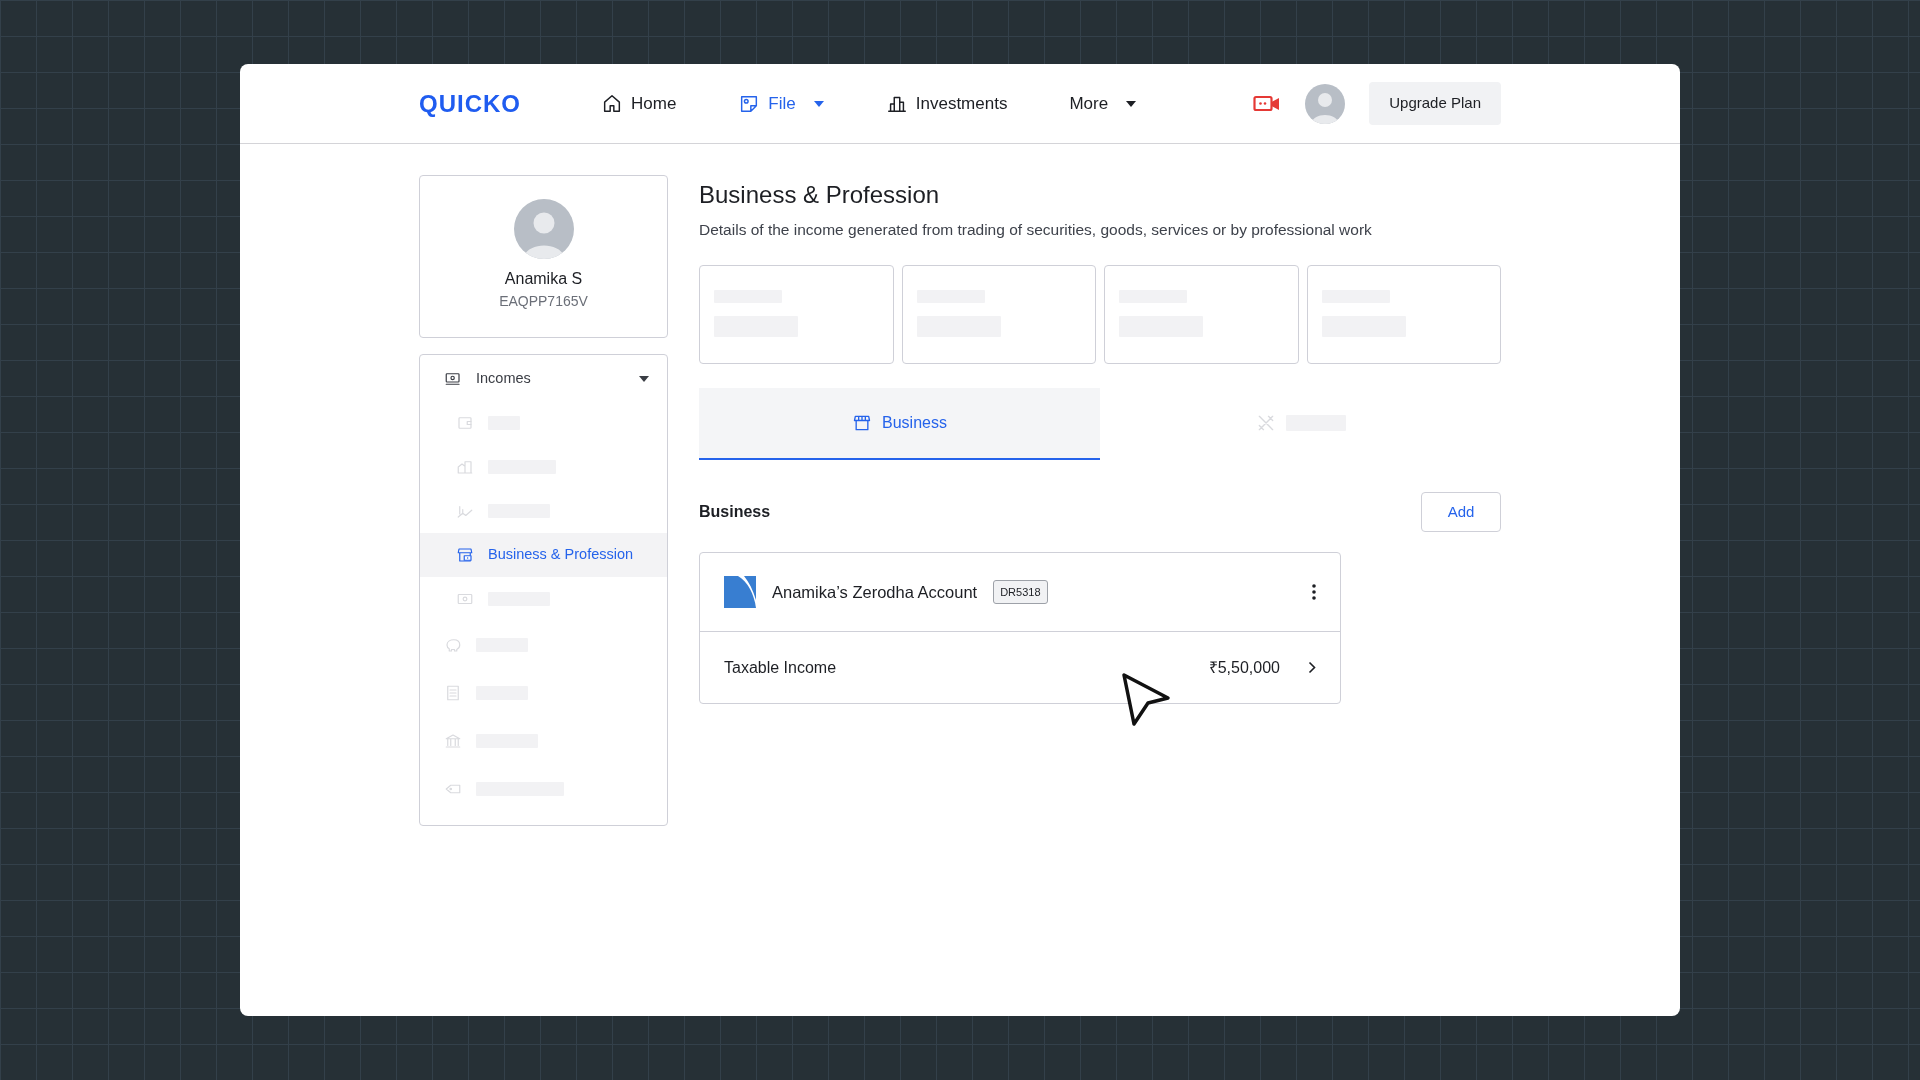 Image resolution: width=1920 pixels, height=1080 pixels. Describe the element at coordinates (740, 592) in the screenshot. I see `broker-logo` at that location.